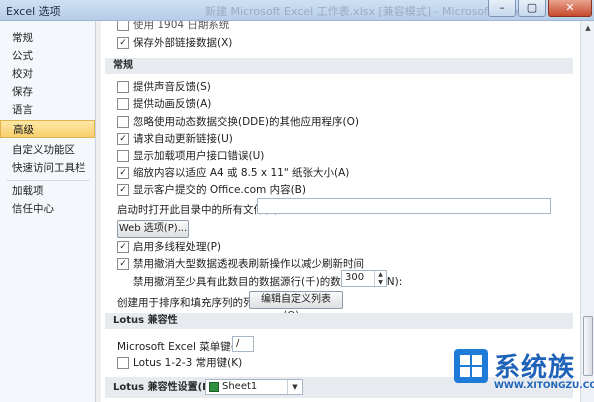  Describe the element at coordinates (33, 11) in the screenshot. I see `window-title: Excel 选项` at that location.